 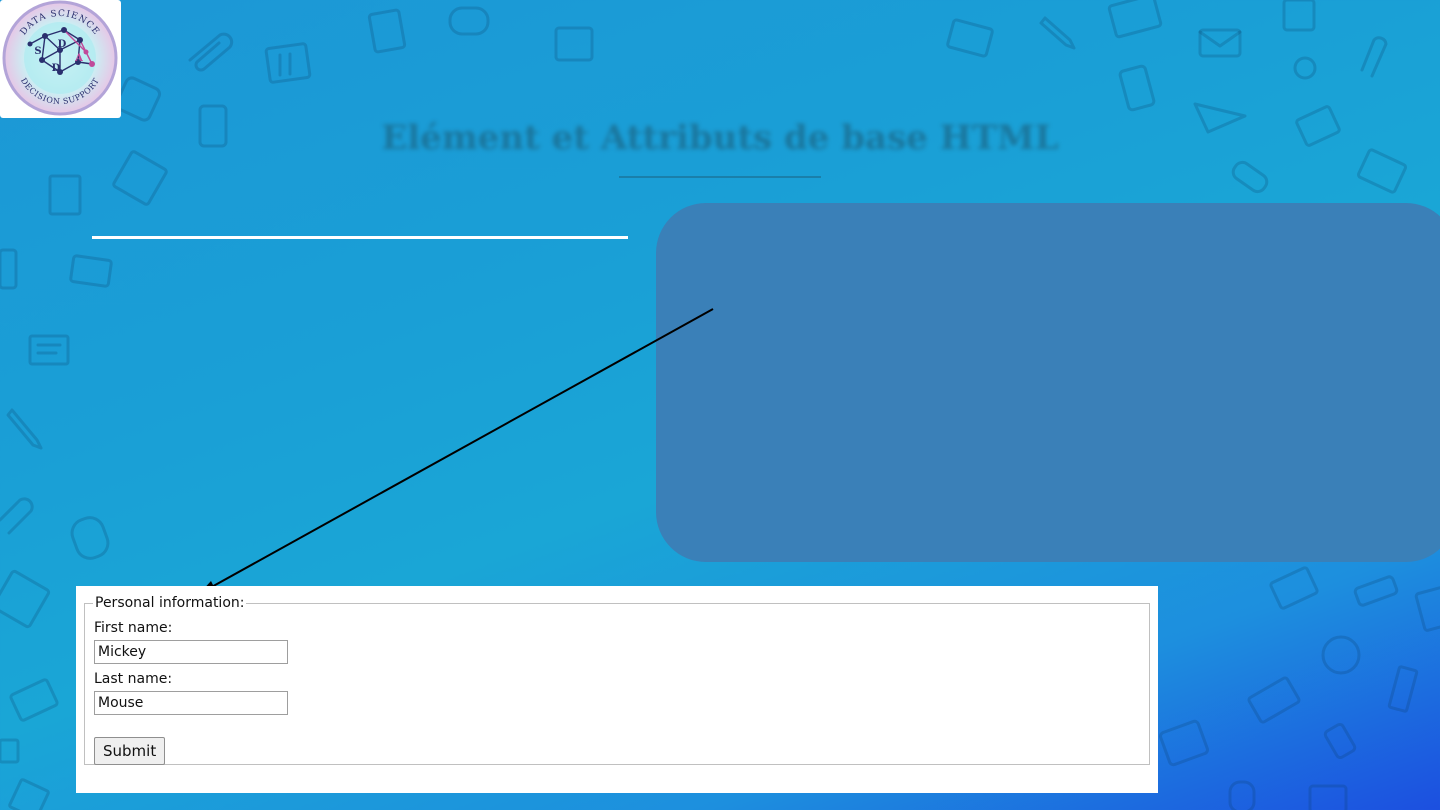 What do you see at coordinates (191, 652) in the screenshot?
I see `first-name-input` at bounding box center [191, 652].